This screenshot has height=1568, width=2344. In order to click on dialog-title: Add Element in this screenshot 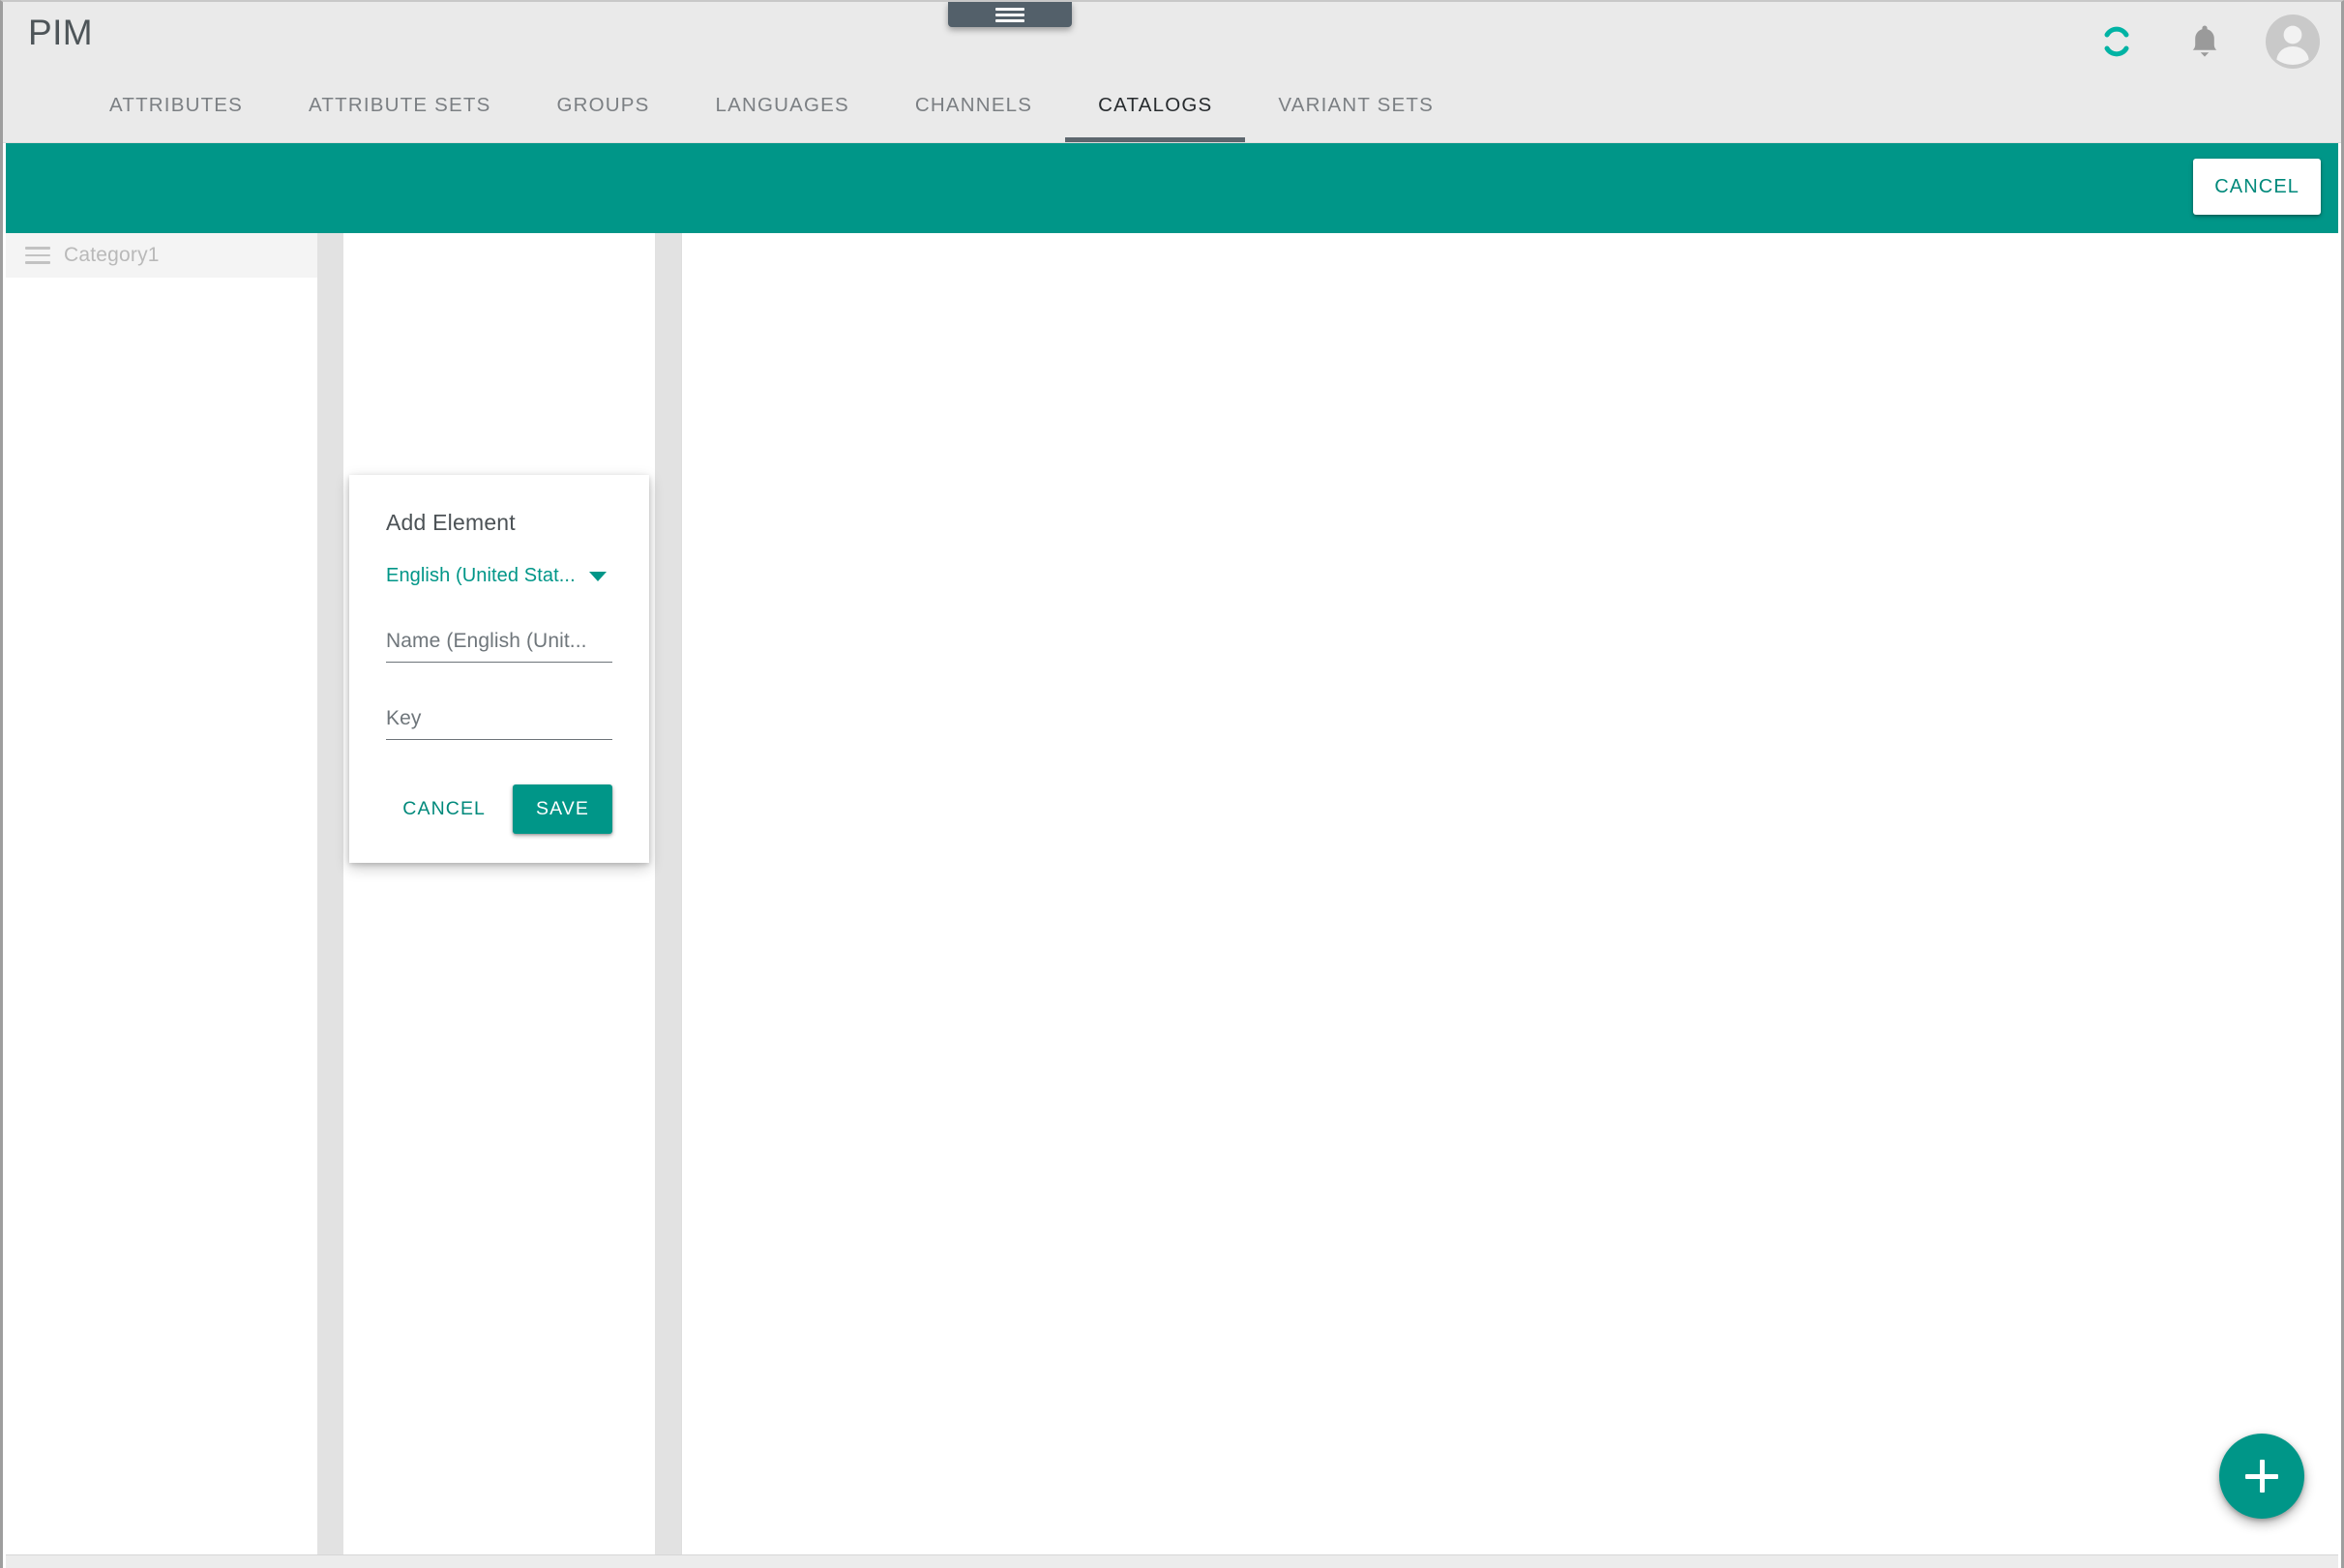, I will do `click(451, 522)`.